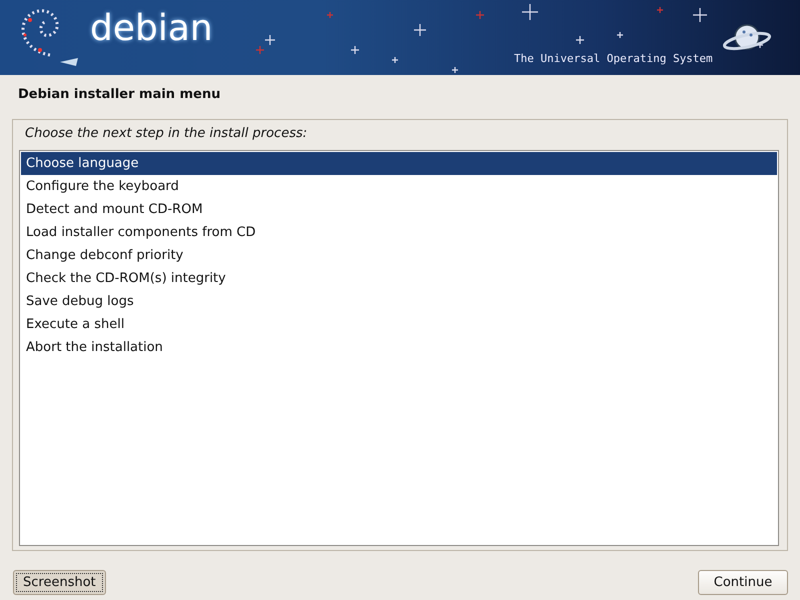 Image resolution: width=800 pixels, height=600 pixels. I want to click on screenshot-button: Screenshot, so click(59, 582).